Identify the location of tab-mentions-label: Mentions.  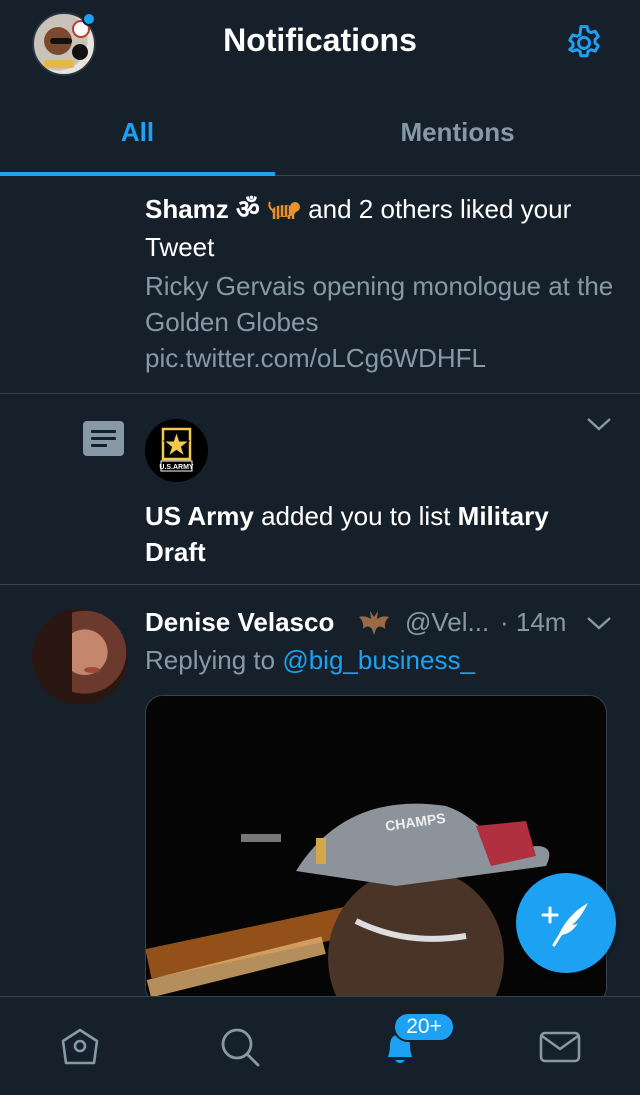
(457, 131).